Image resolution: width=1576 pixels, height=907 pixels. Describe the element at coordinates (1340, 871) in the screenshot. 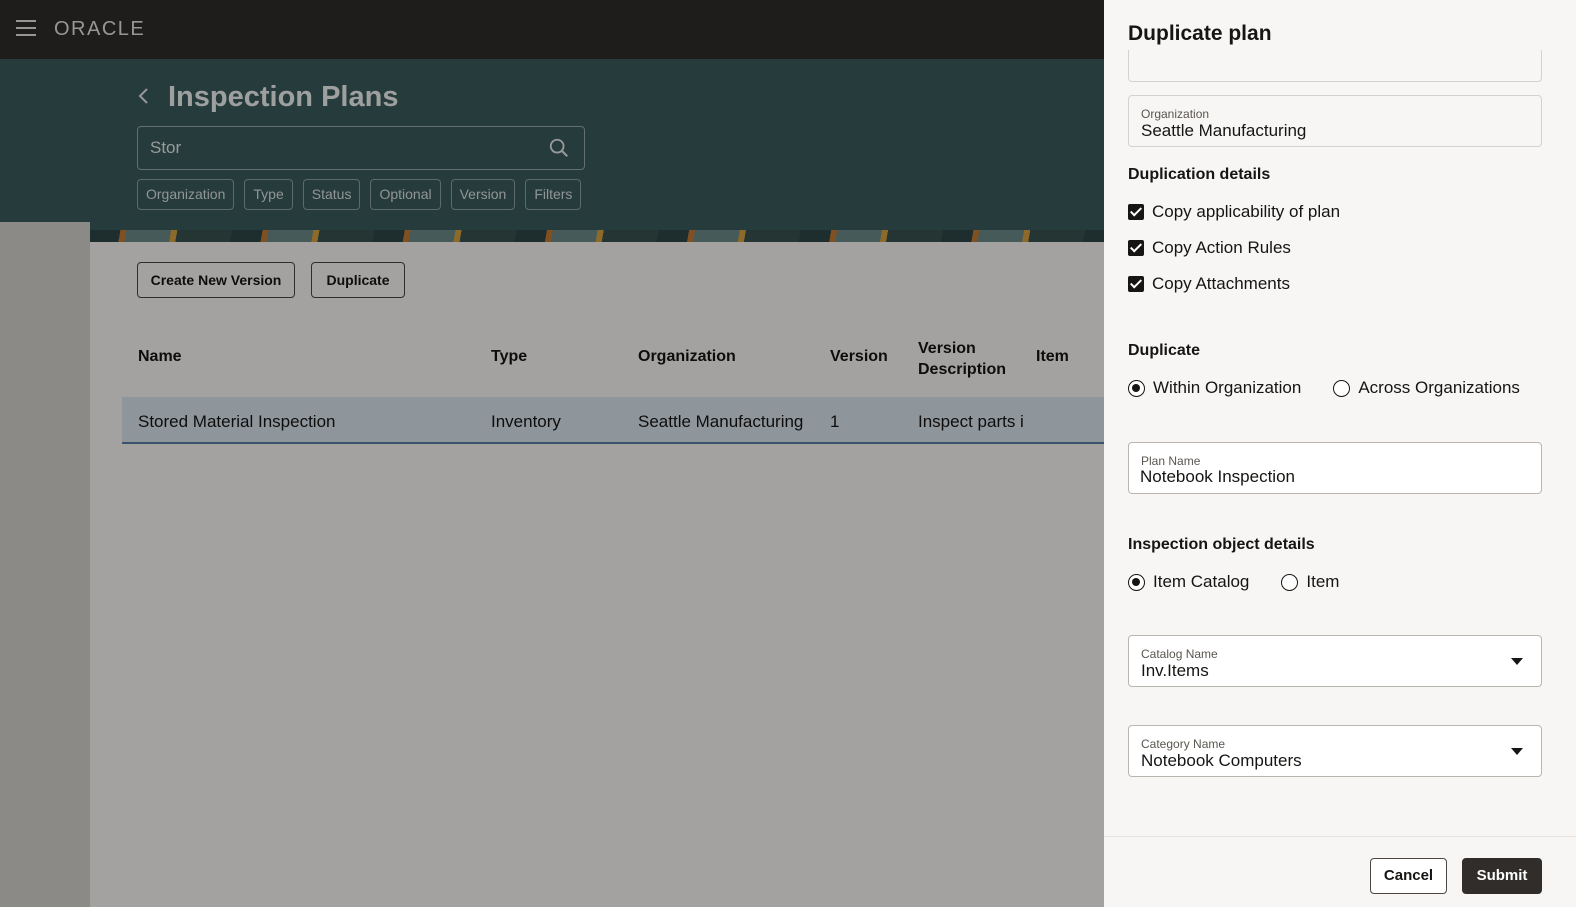

I see `drawer-footer: Cancel Submit` at that location.